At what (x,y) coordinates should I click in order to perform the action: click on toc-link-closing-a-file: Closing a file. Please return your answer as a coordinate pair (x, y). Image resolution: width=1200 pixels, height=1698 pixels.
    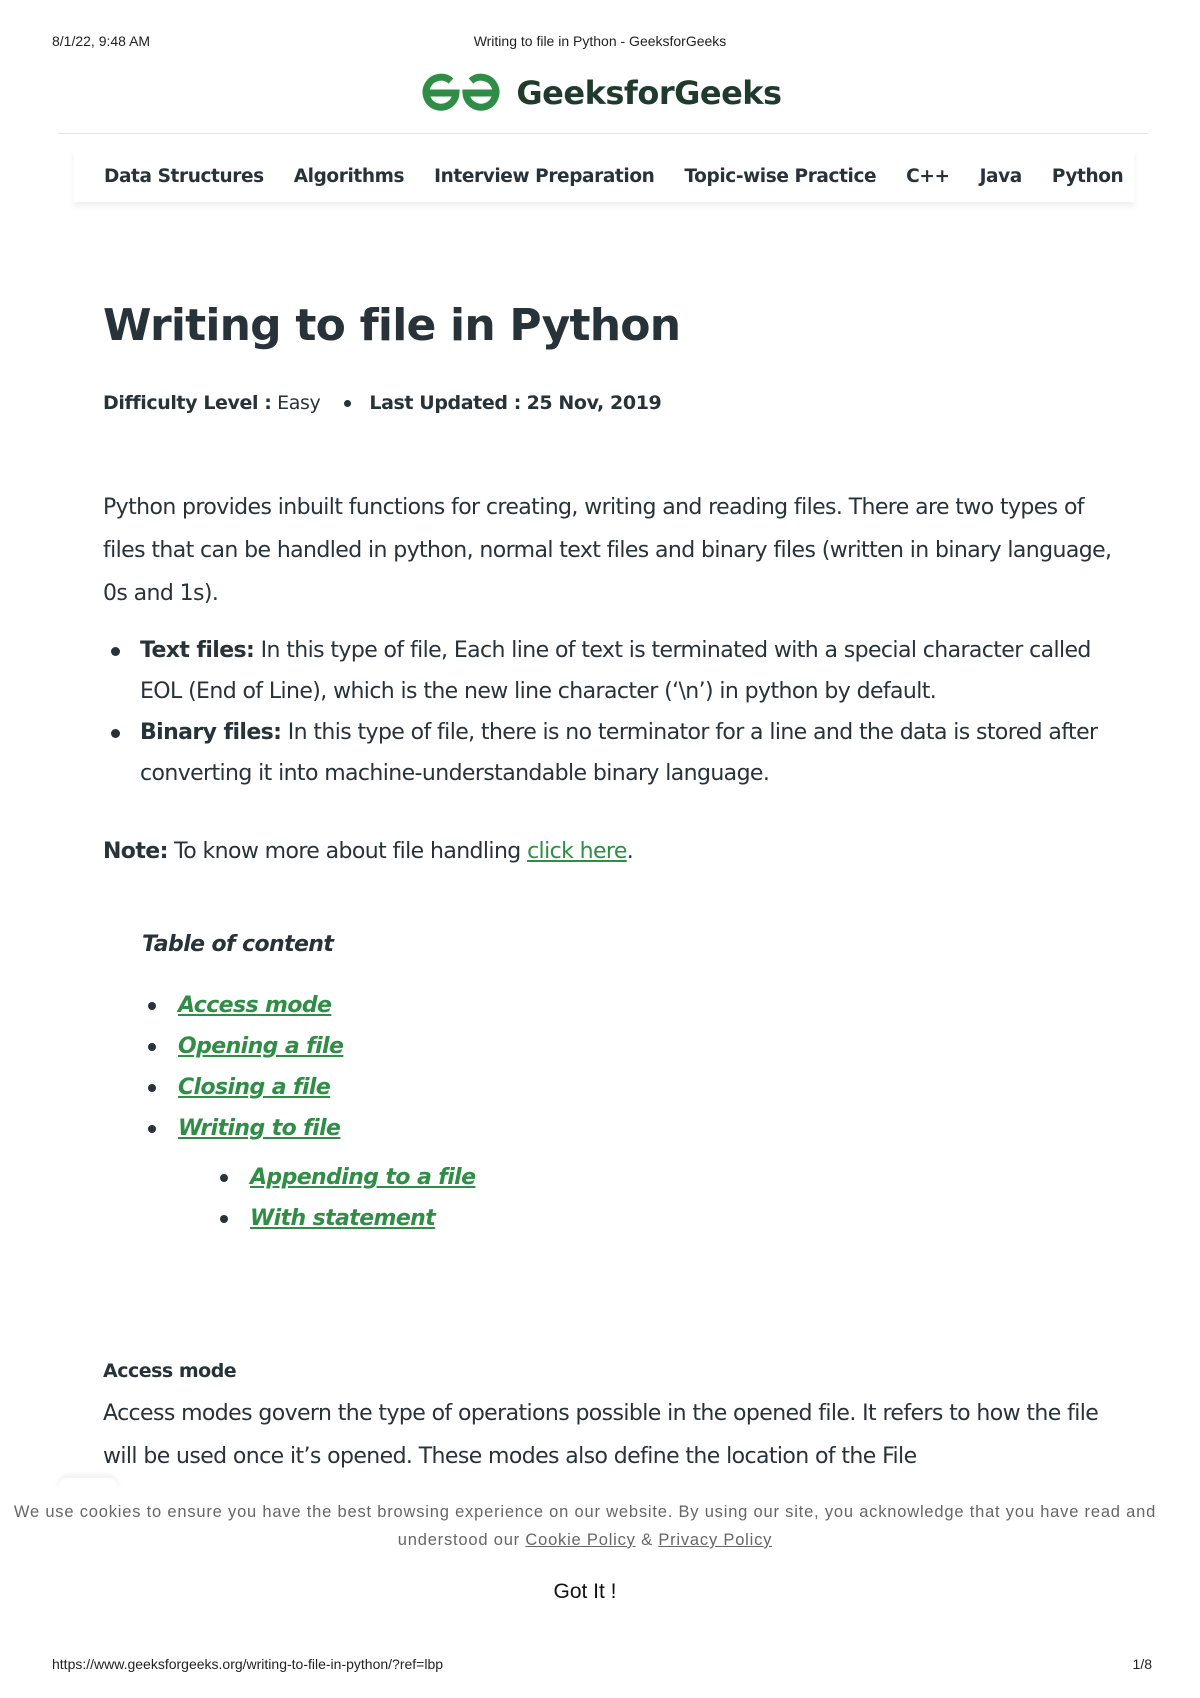
    Looking at the image, I should click on (254, 1087).